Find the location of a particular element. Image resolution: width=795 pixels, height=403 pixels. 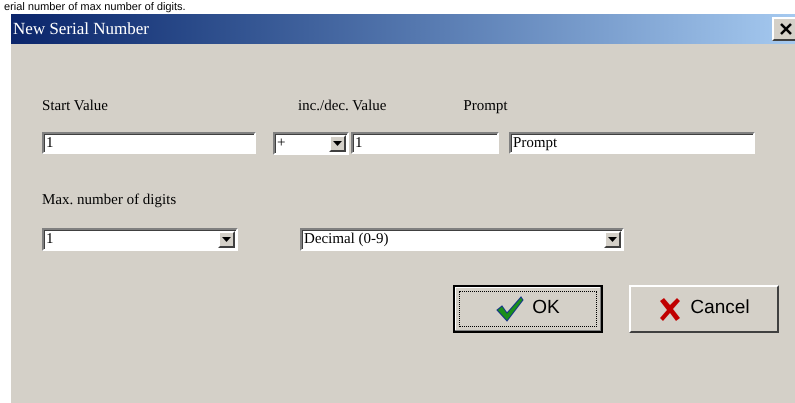

cross-icon is located at coordinates (670, 308).